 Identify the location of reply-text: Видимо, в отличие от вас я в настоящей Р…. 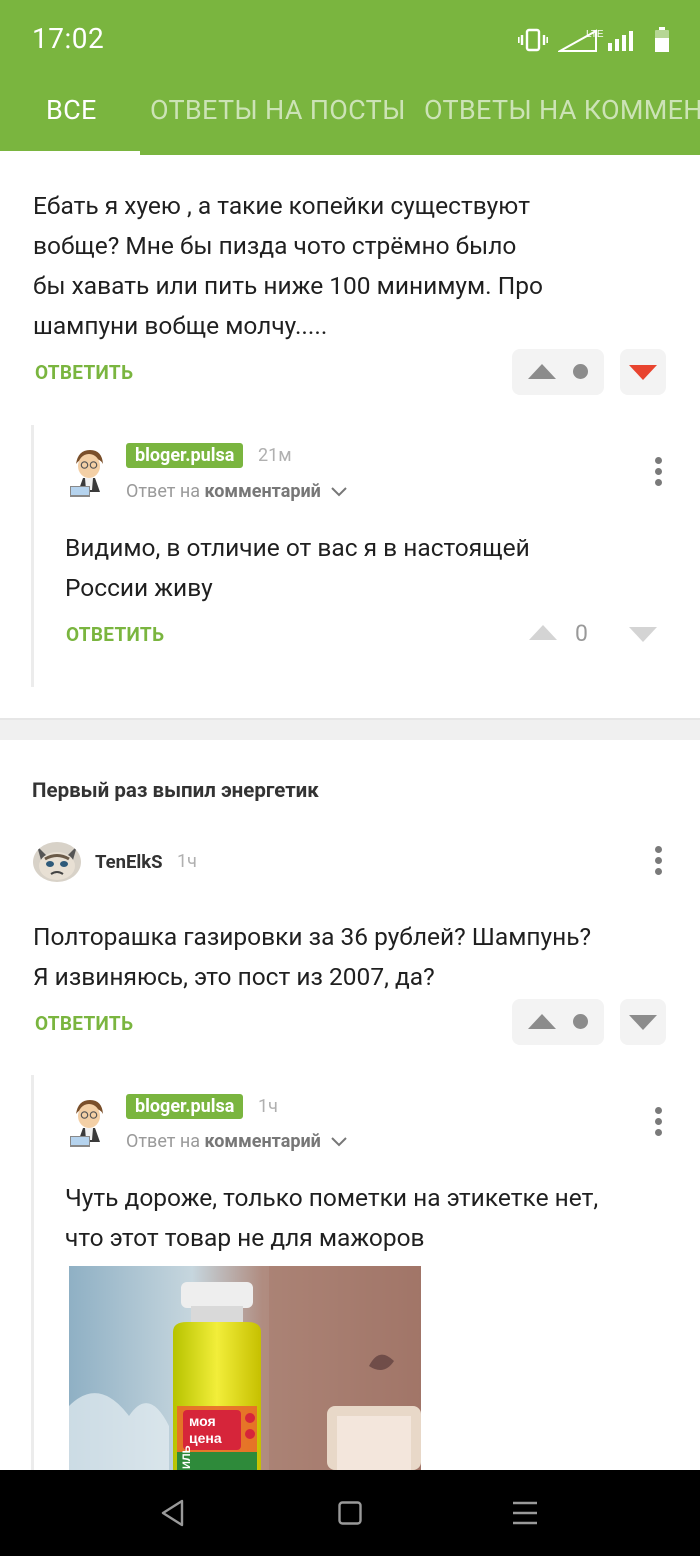
(297, 567).